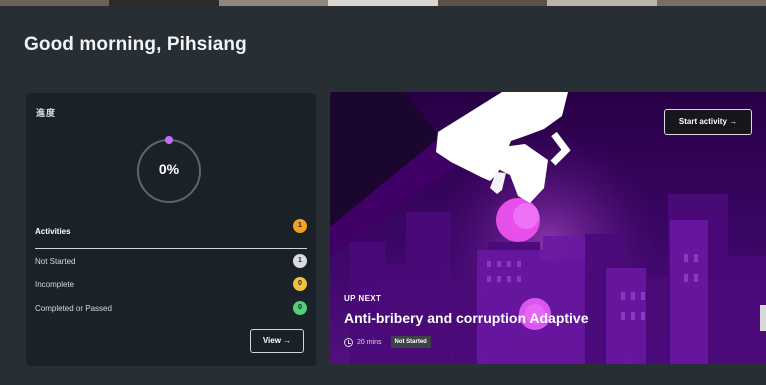 This screenshot has height=385, width=766. Describe the element at coordinates (763, 318) in the screenshot. I see `next-card-edge` at that location.